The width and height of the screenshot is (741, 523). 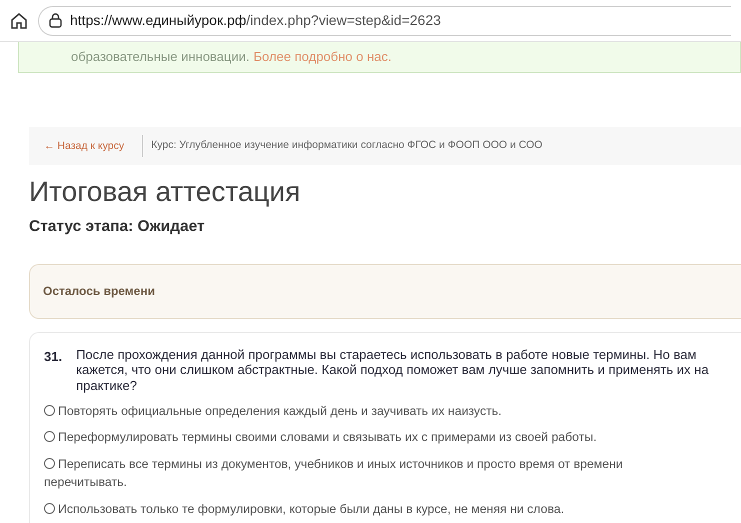 What do you see at coordinates (99, 291) in the screenshot?
I see `timer-label: Осталось времени` at bounding box center [99, 291].